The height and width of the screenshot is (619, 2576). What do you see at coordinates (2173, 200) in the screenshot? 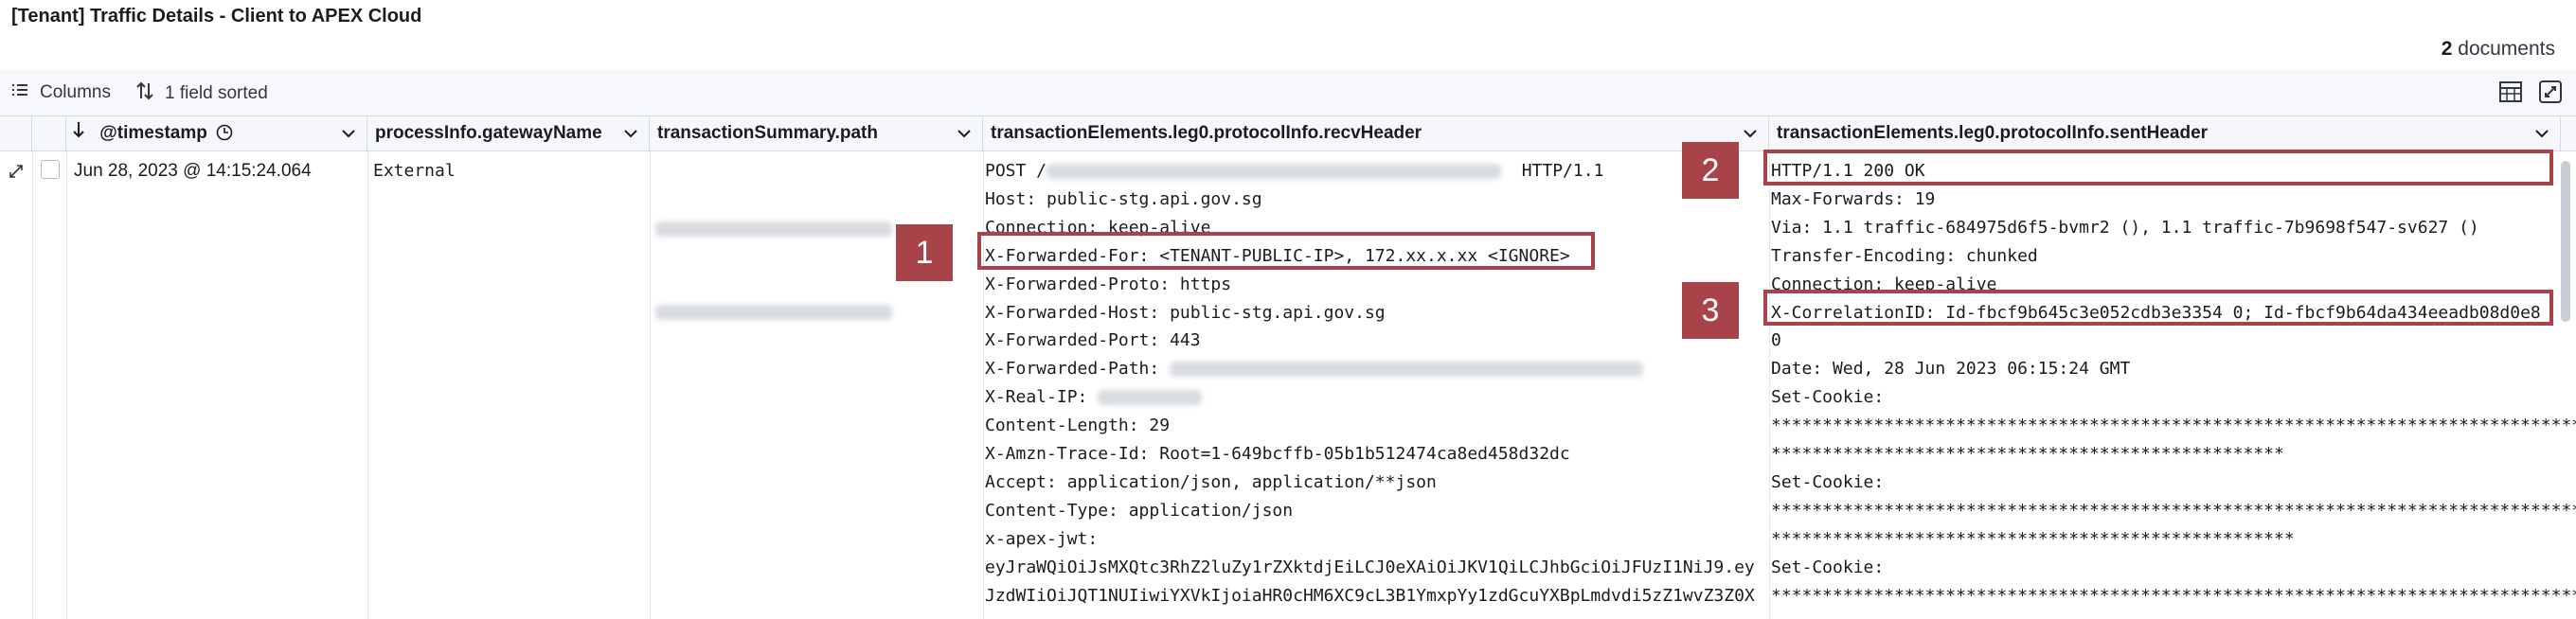
I see `sent-line: Max-Forwards: 19` at bounding box center [2173, 200].